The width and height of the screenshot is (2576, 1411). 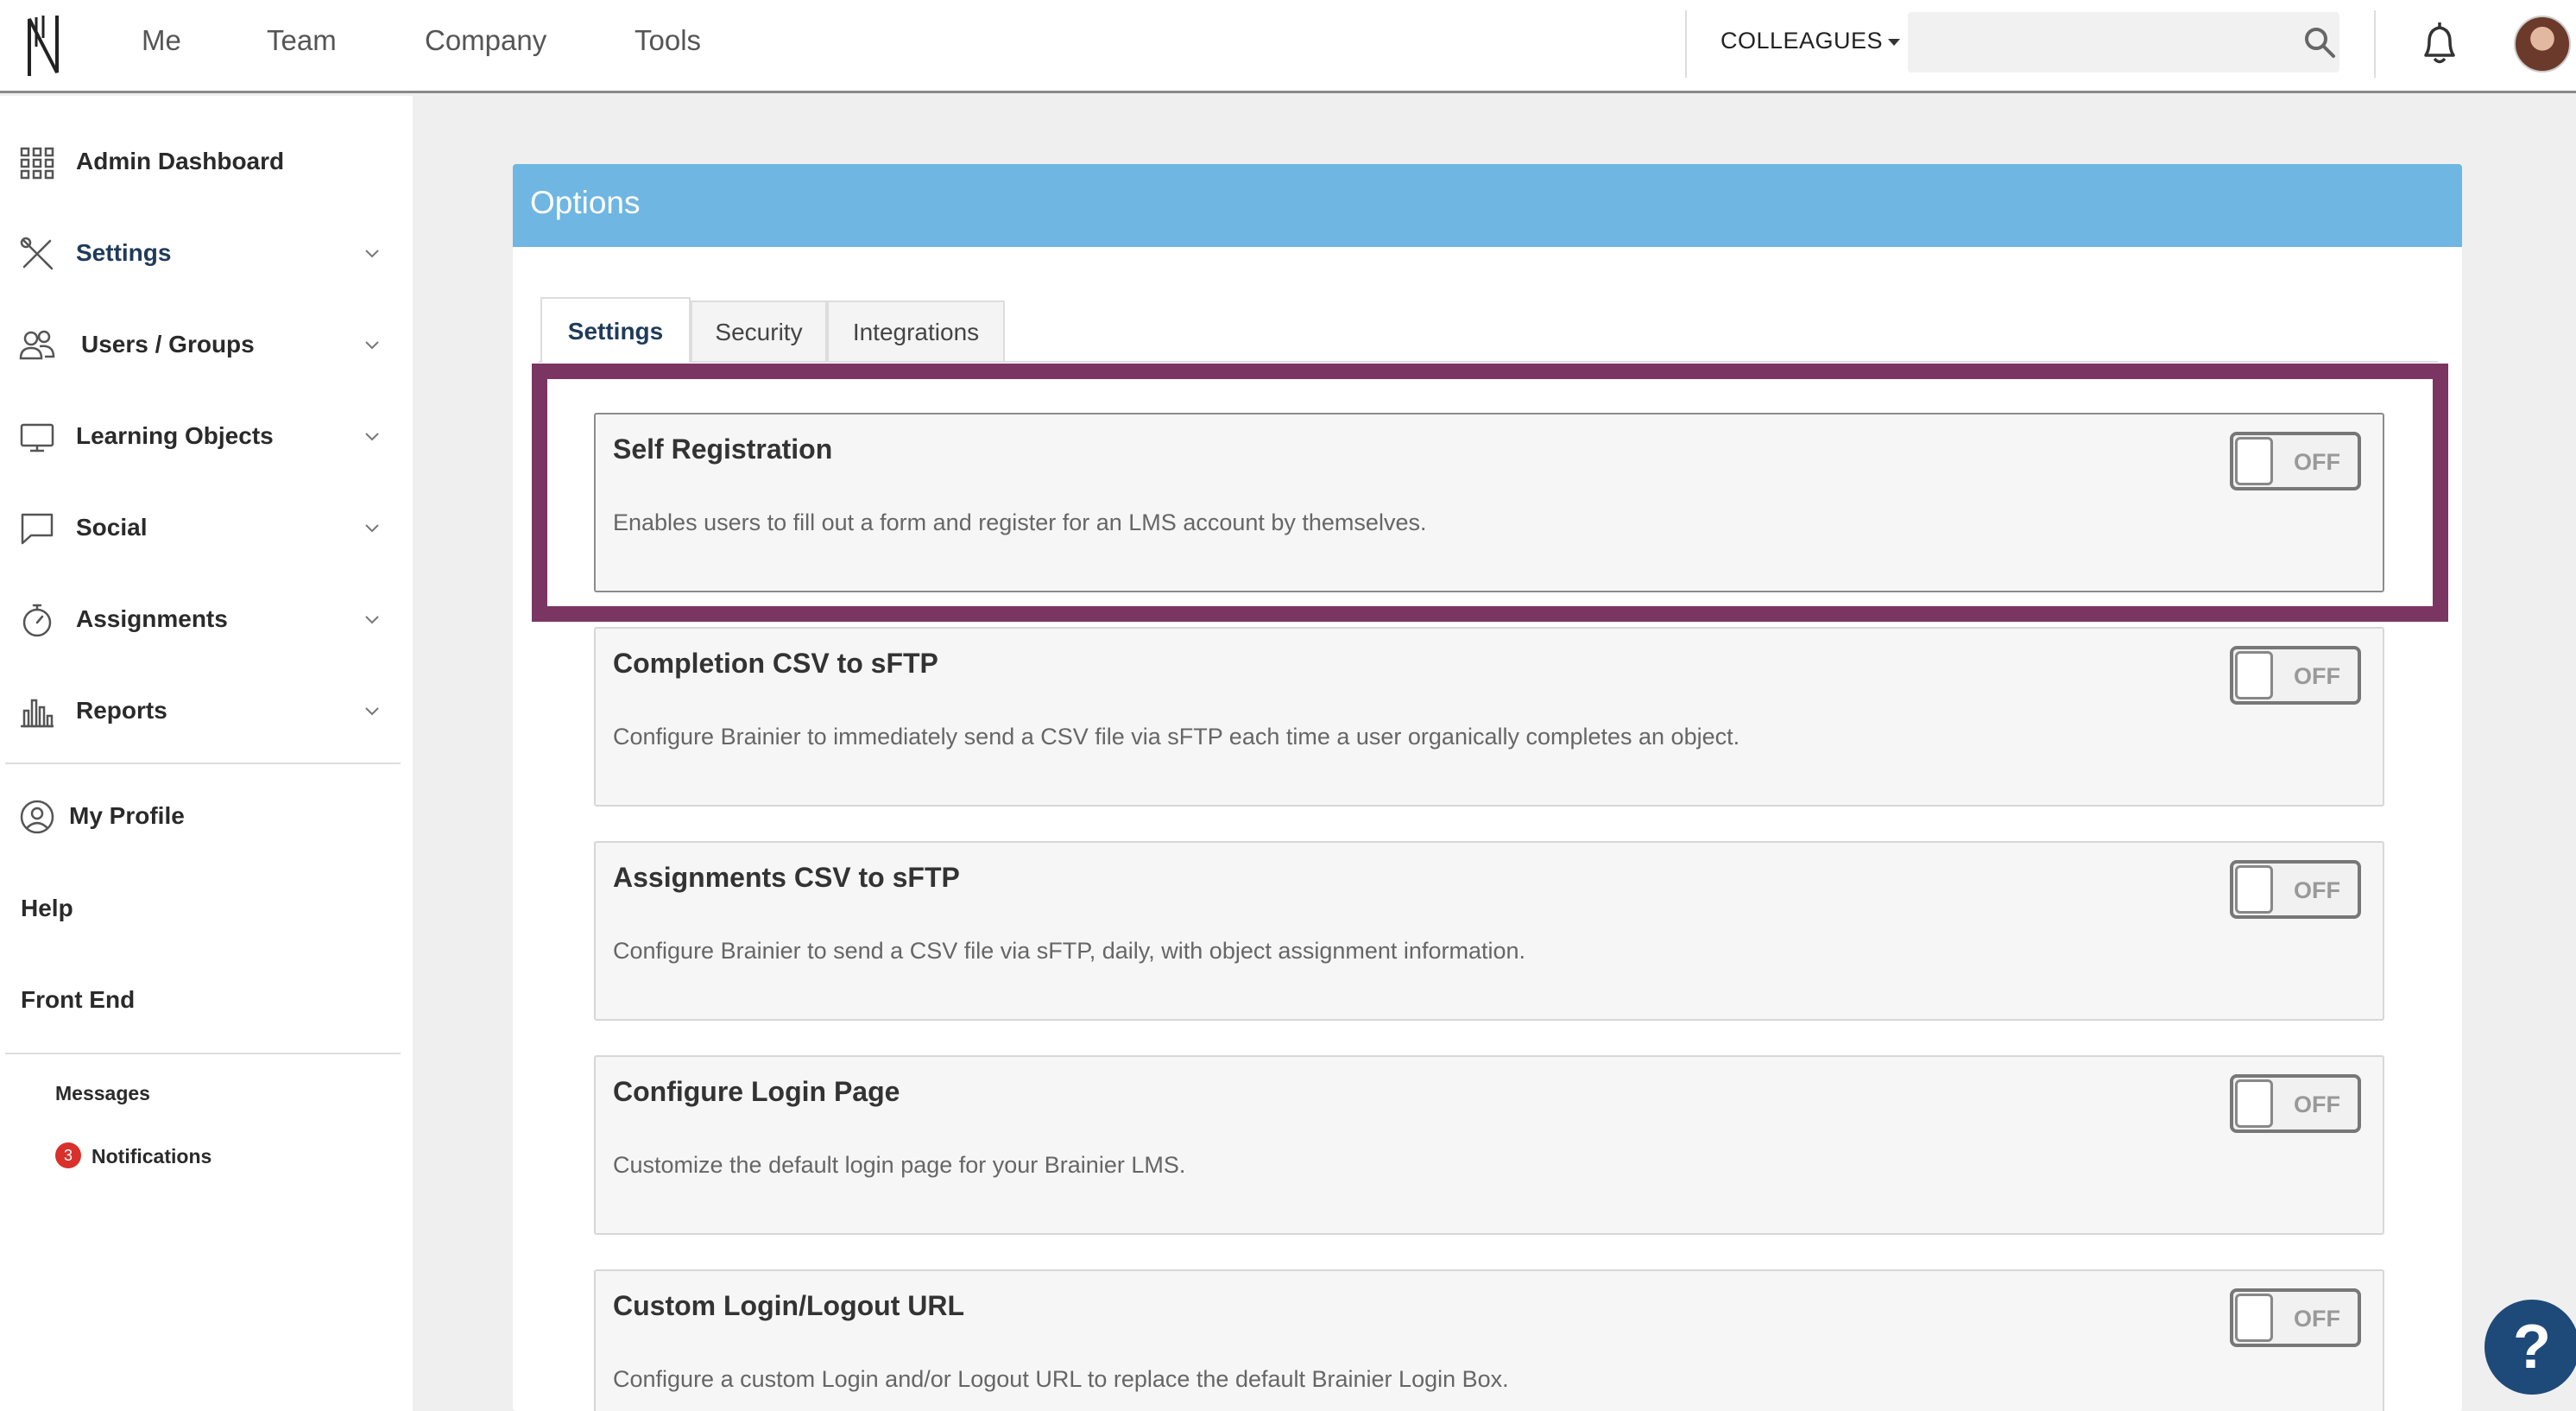 What do you see at coordinates (2542, 44) in the screenshot?
I see `avatar` at bounding box center [2542, 44].